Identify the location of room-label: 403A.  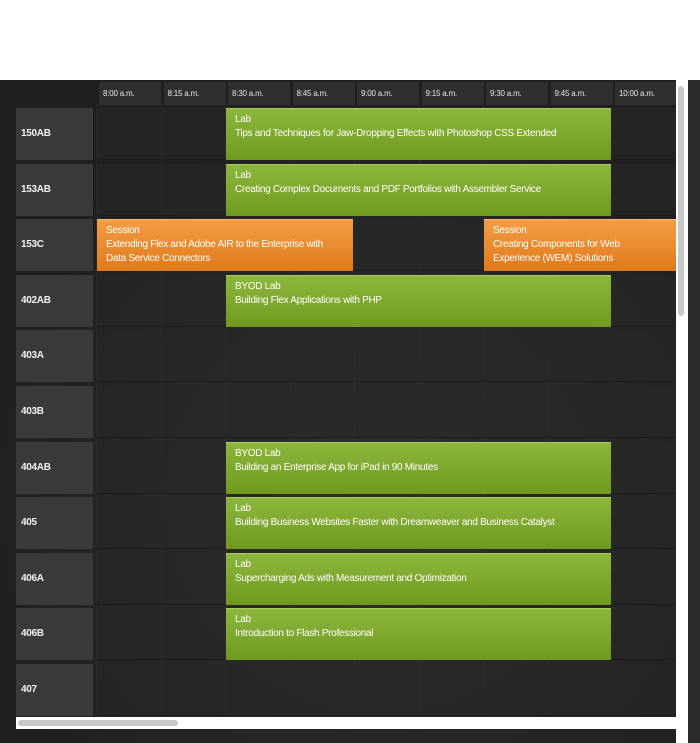
(54, 356).